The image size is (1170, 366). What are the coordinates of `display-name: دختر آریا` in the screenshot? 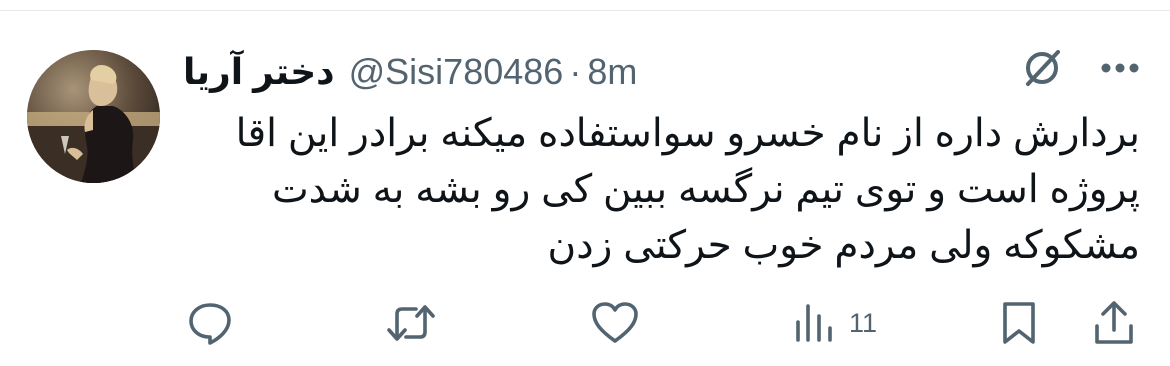 It's located at (259, 72).